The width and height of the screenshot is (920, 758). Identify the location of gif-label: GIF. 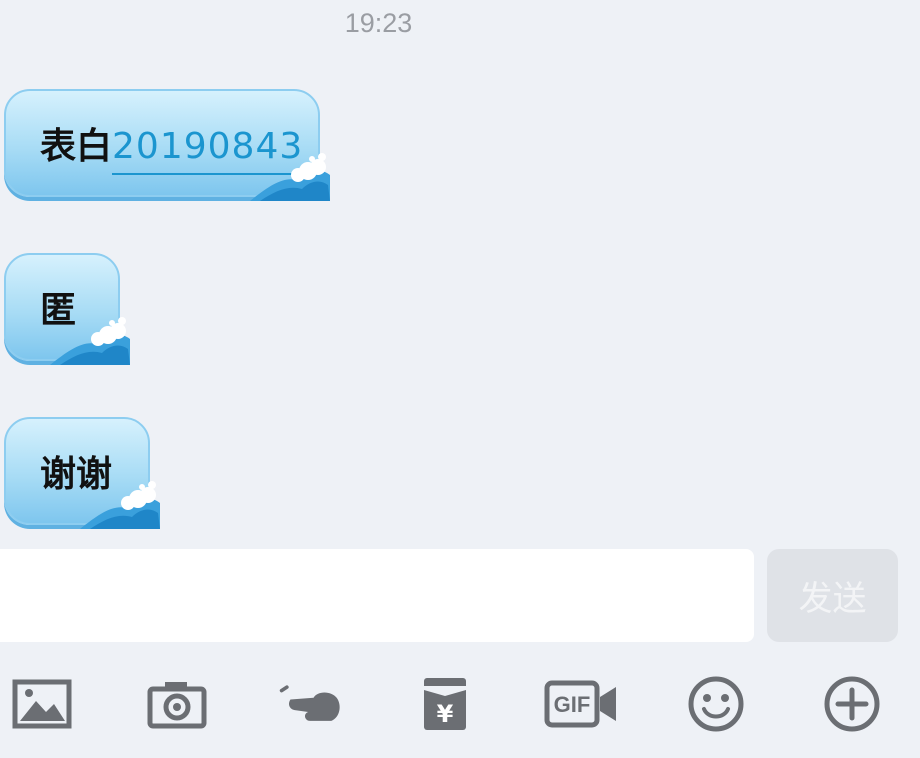
(572, 704).